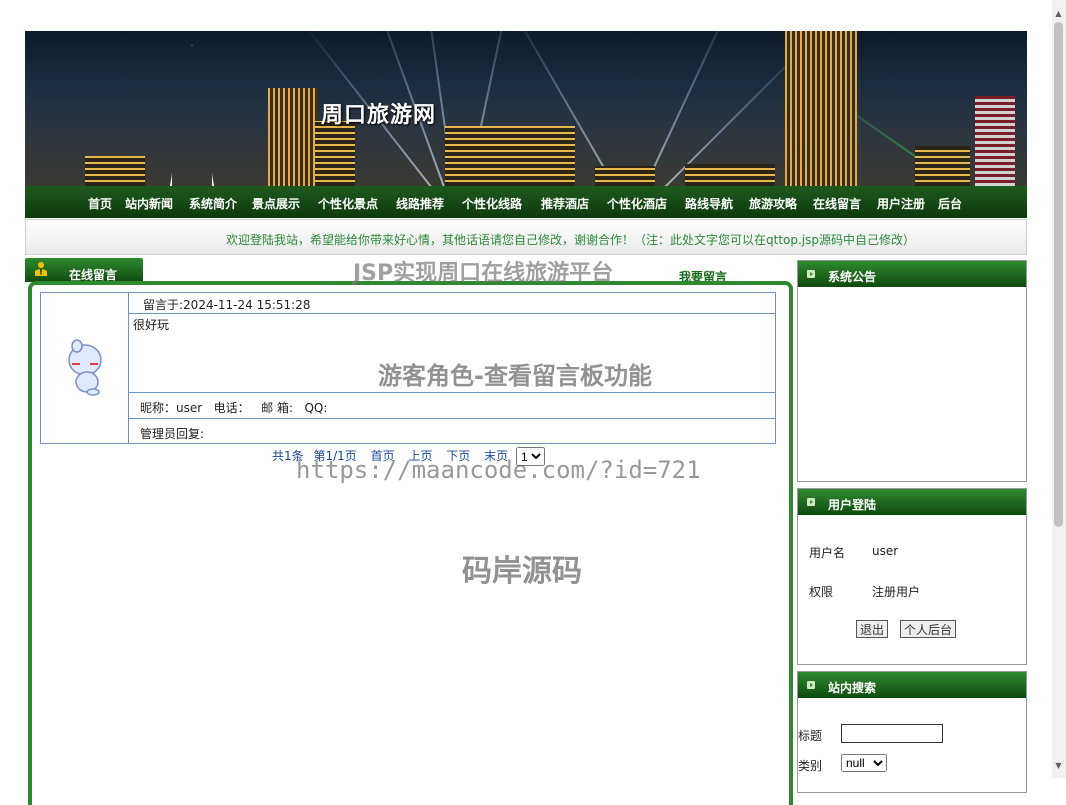 The height and width of the screenshot is (805, 1066). Describe the element at coordinates (837, 203) in the screenshot. I see `nav-guestbook: 在线留言` at that location.